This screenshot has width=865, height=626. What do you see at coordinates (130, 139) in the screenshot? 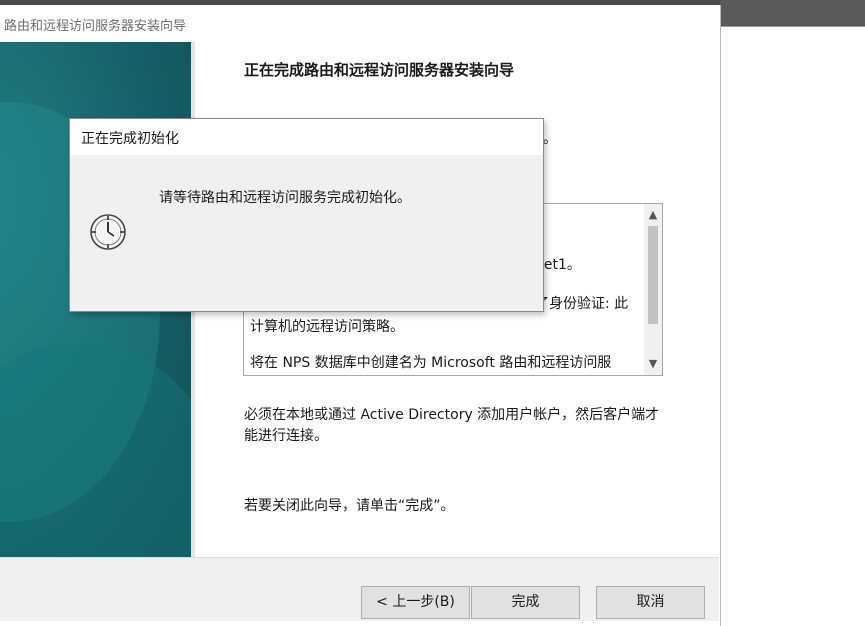
I see `dialog-title: 正在完成初始化` at bounding box center [130, 139].